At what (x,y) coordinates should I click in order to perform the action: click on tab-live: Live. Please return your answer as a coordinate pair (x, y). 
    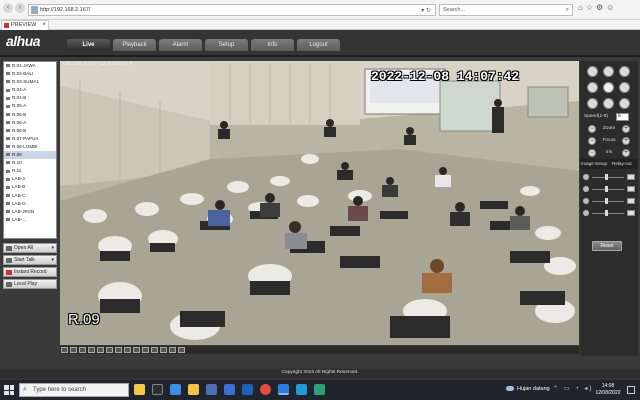
    Looking at the image, I should click on (88, 45).